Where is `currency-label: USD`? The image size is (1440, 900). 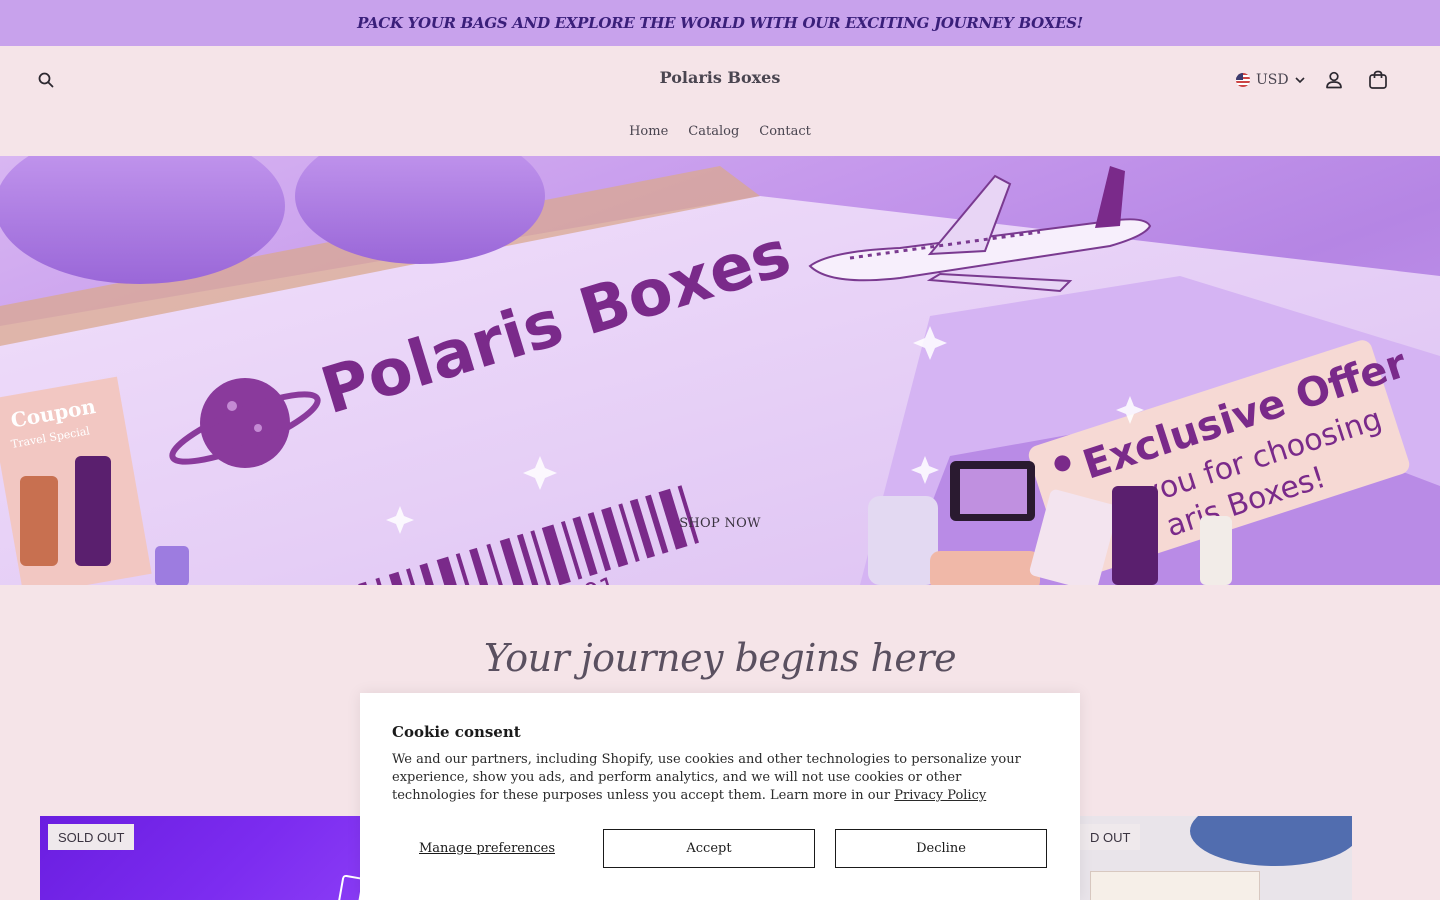 currency-label: USD is located at coordinates (1272, 80).